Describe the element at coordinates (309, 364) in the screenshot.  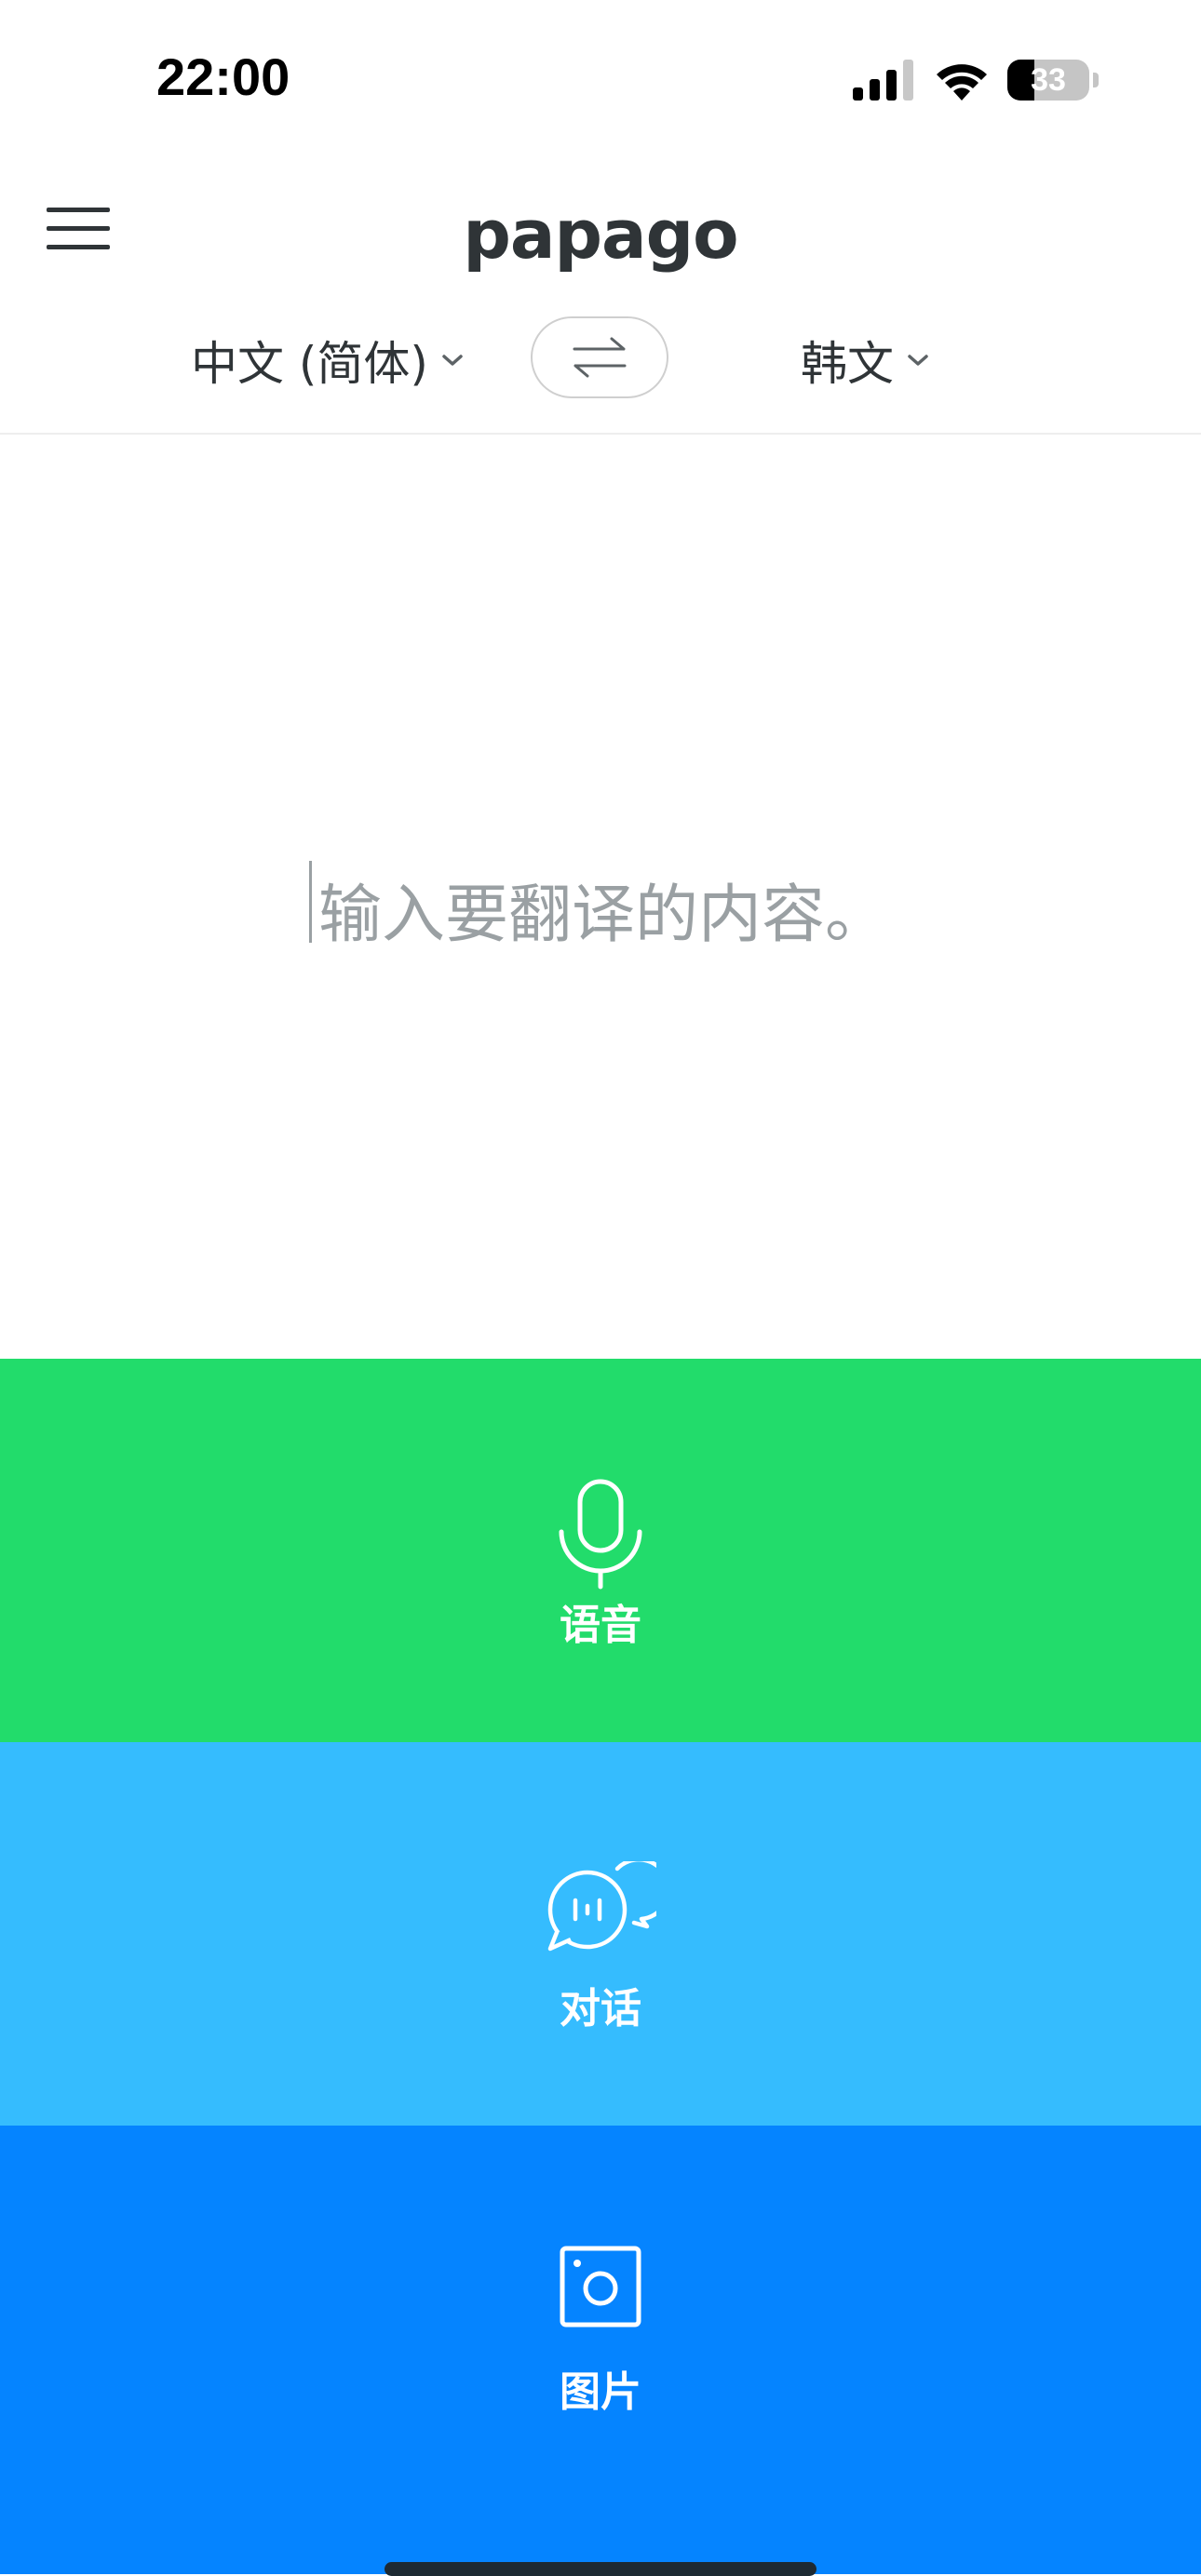
I see `source-language-label: 中文 (简体)` at that location.